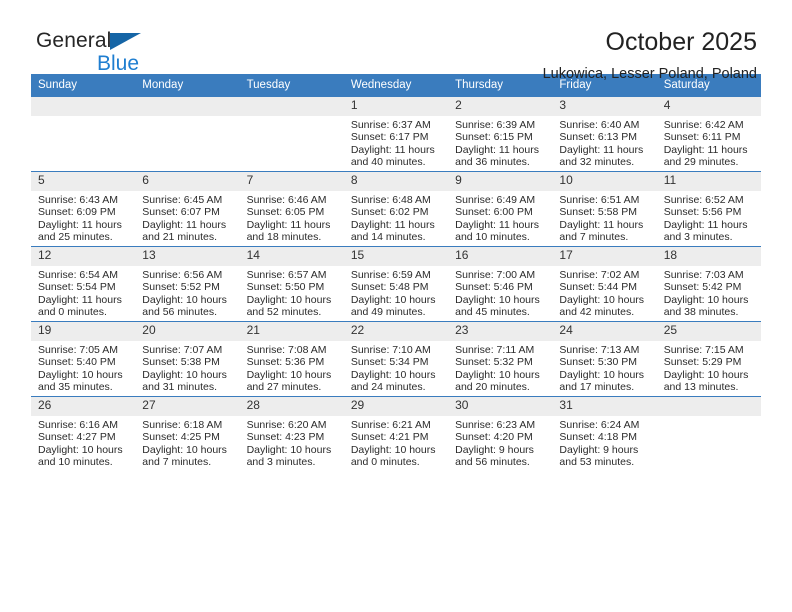 The height and width of the screenshot is (612, 792). Describe the element at coordinates (83, 181) in the screenshot. I see `day-number: 5` at that location.